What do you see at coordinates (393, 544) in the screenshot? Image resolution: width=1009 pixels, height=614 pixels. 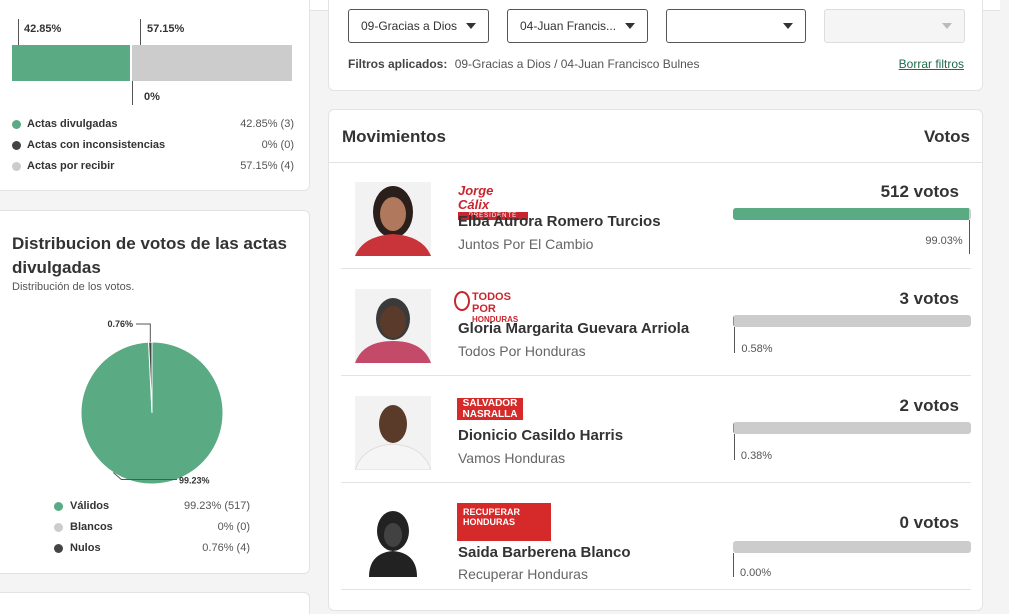 I see `avatar-placeholder-icon` at bounding box center [393, 544].